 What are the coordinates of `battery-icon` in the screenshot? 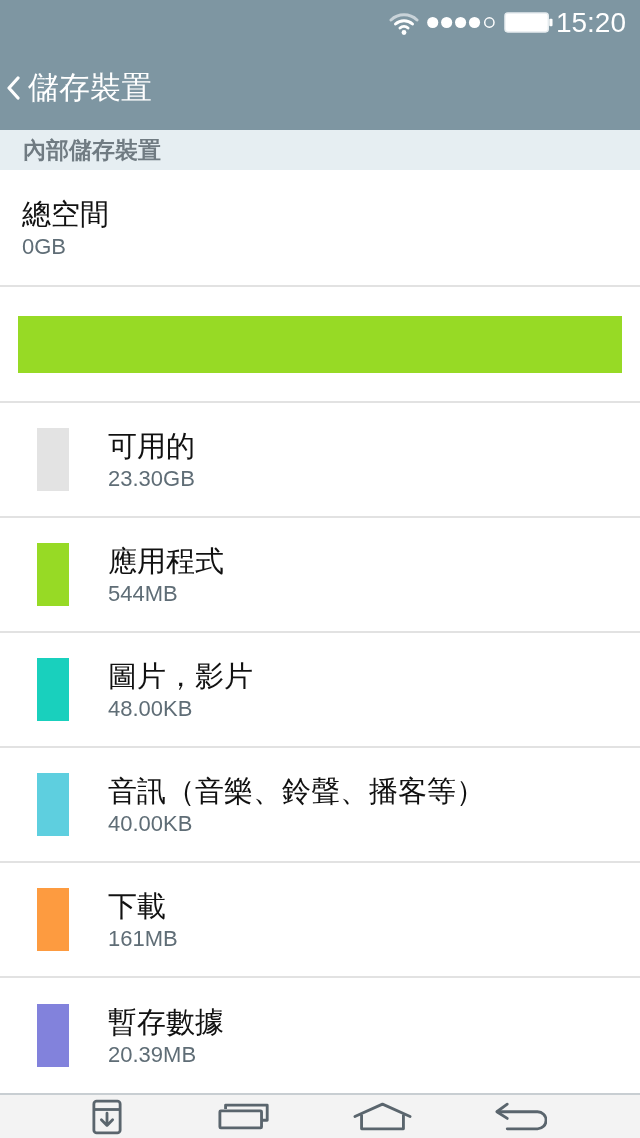 It's located at (528, 22).